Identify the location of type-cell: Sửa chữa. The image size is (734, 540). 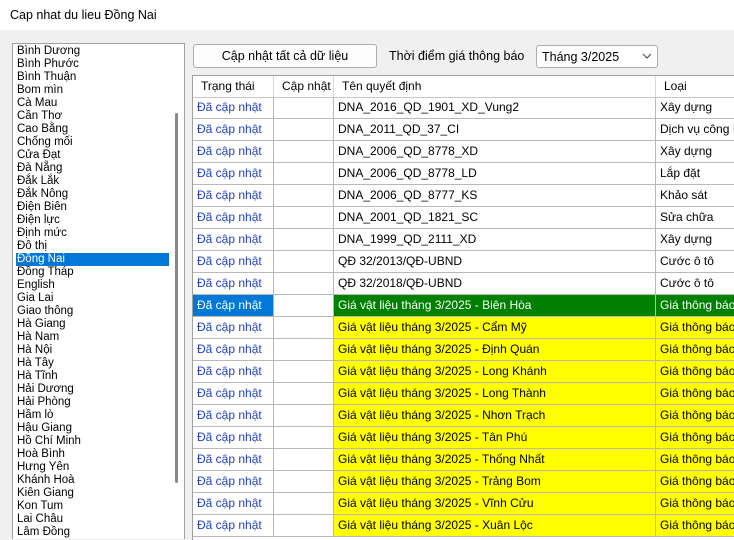
(695, 218).